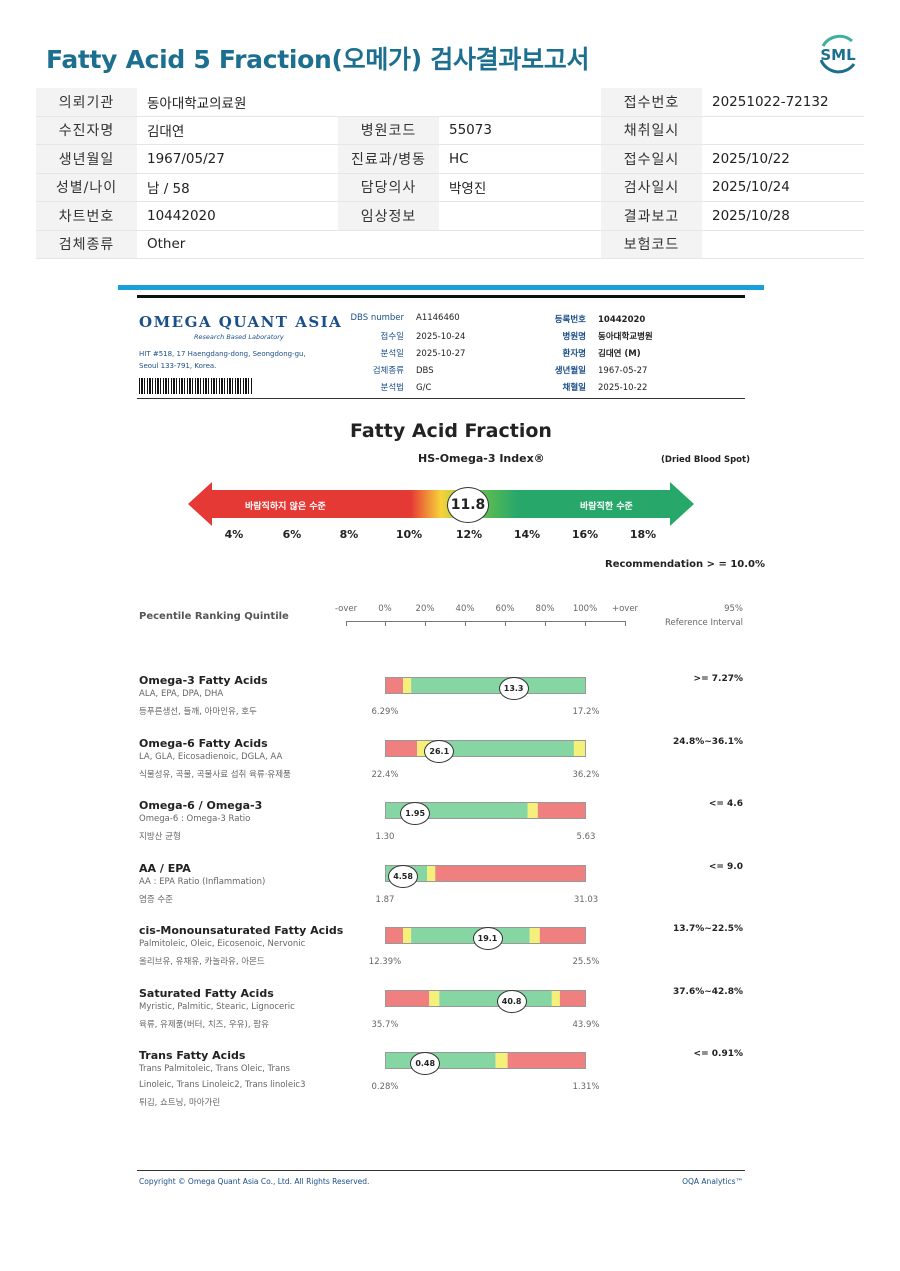 The image size is (900, 1271). Describe the element at coordinates (285, 507) in the screenshot. I see `bad-level-label: 바람직하지 않은 수준` at that location.